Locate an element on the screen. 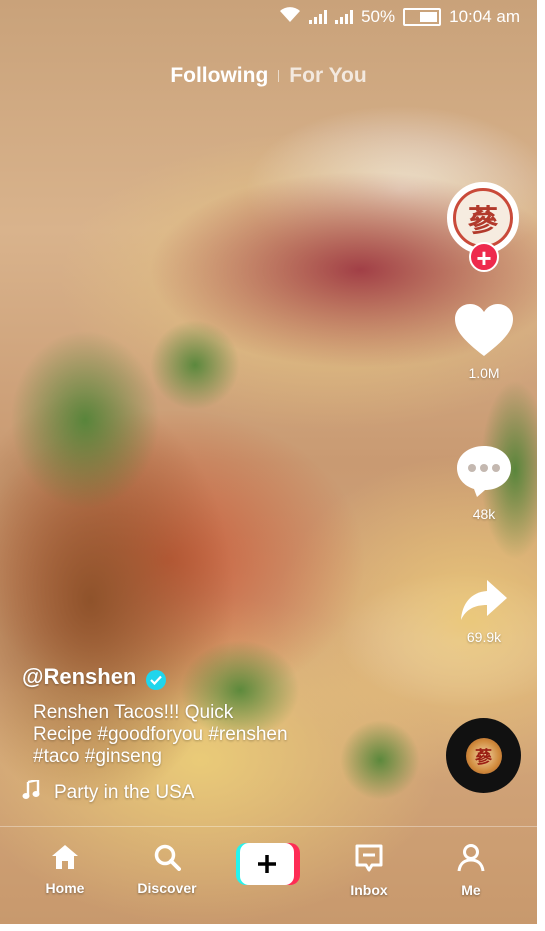 The height and width of the screenshot is (931, 545). inbox-icon is located at coordinates (369, 860).